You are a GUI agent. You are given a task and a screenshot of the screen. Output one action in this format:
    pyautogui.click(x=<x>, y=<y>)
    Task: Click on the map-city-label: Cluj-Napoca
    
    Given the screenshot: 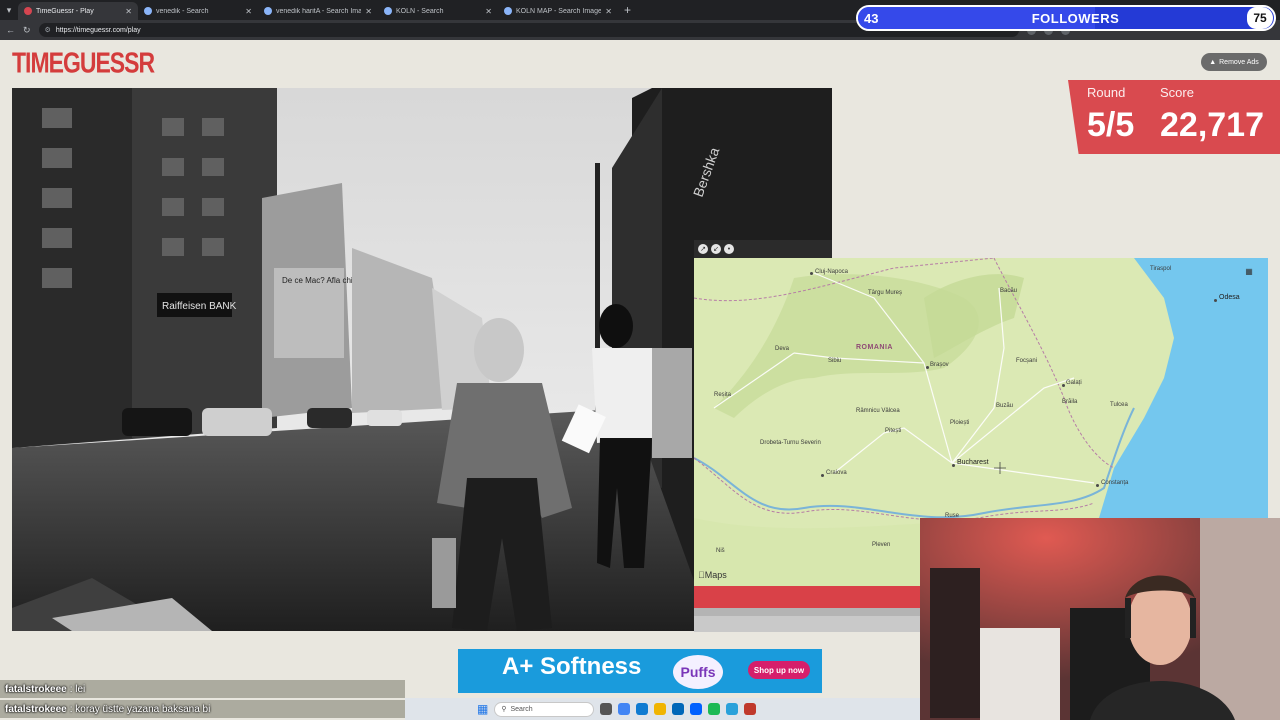 What is the action you would take?
    pyautogui.click(x=832, y=272)
    